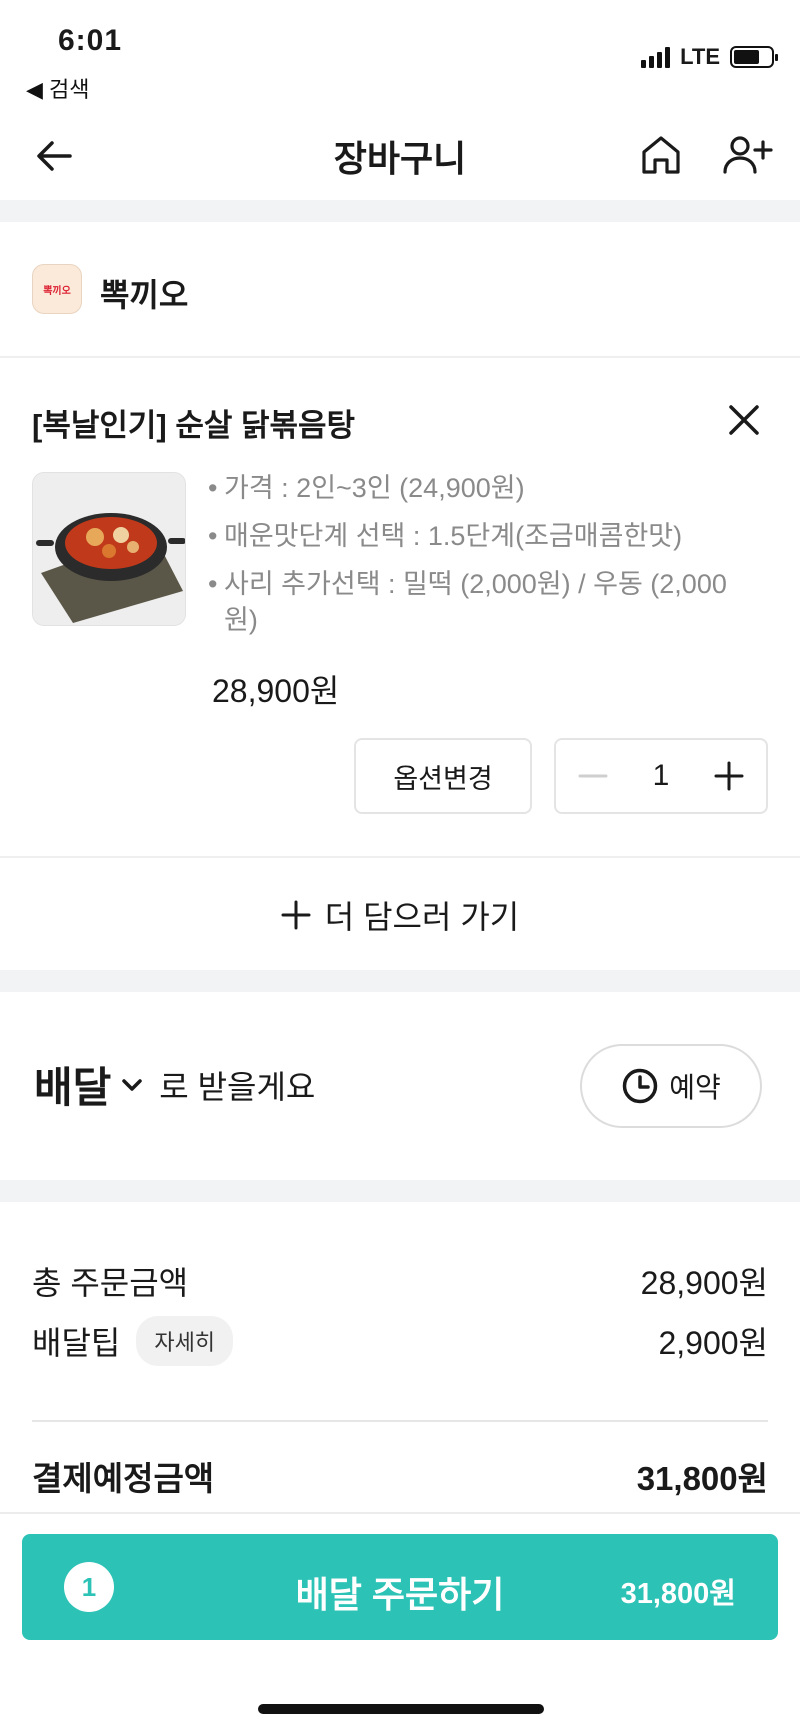  Describe the element at coordinates (144, 295) in the screenshot. I see `store-name: 뽁끼오` at that location.